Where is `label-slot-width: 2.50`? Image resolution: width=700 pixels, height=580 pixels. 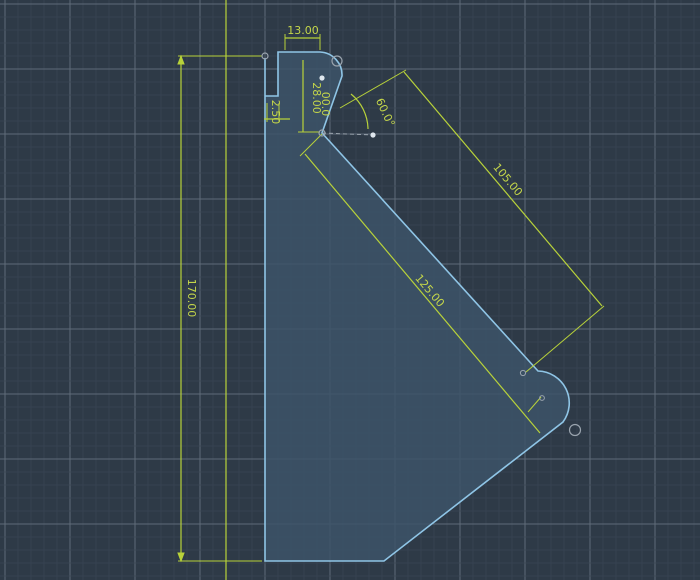 label-slot-width: 2.50 is located at coordinates (275, 112).